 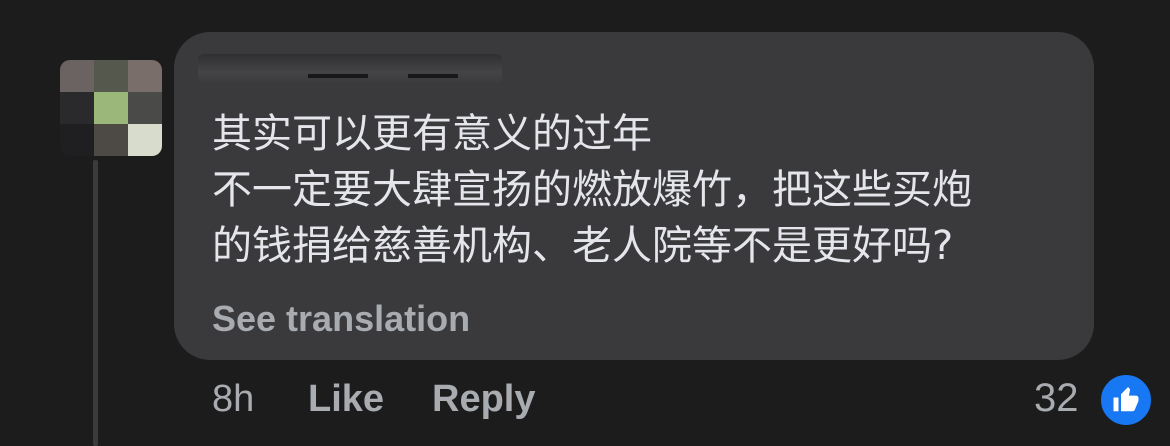 What do you see at coordinates (583, 246) in the screenshot?
I see `comment-line: 的钱捐给慈善机构、老人院等不是更好吗?` at bounding box center [583, 246].